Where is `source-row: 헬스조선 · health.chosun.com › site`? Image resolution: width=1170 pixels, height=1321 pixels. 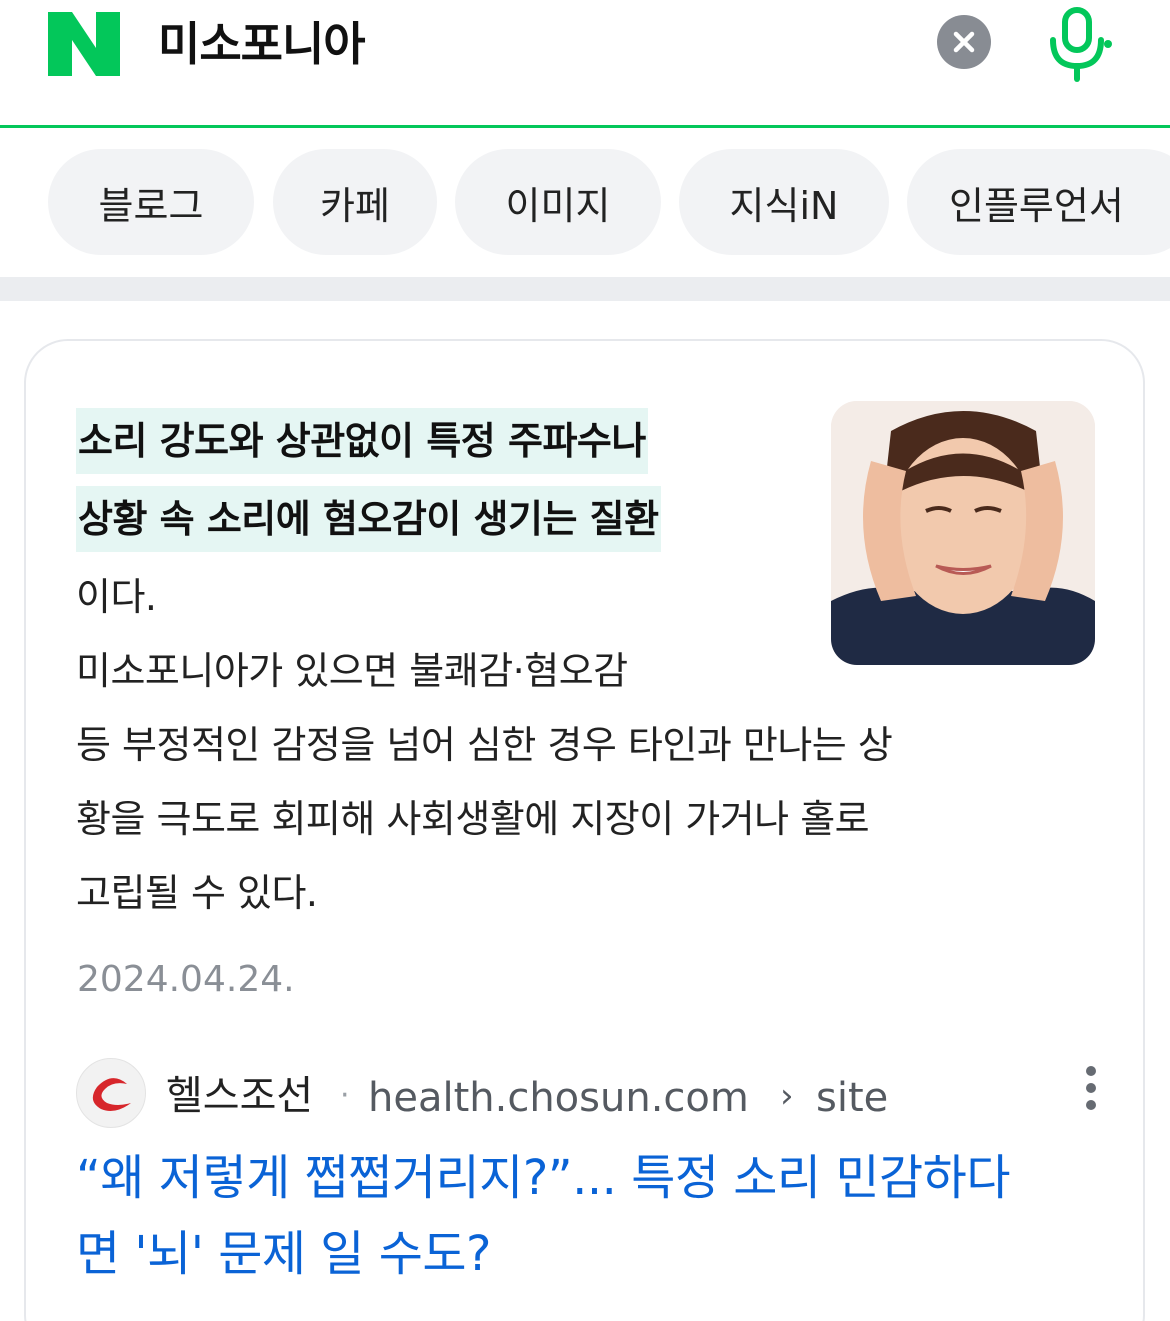
source-row: 헬스조선 · health.chosun.com › site is located at coordinates (596, 1096).